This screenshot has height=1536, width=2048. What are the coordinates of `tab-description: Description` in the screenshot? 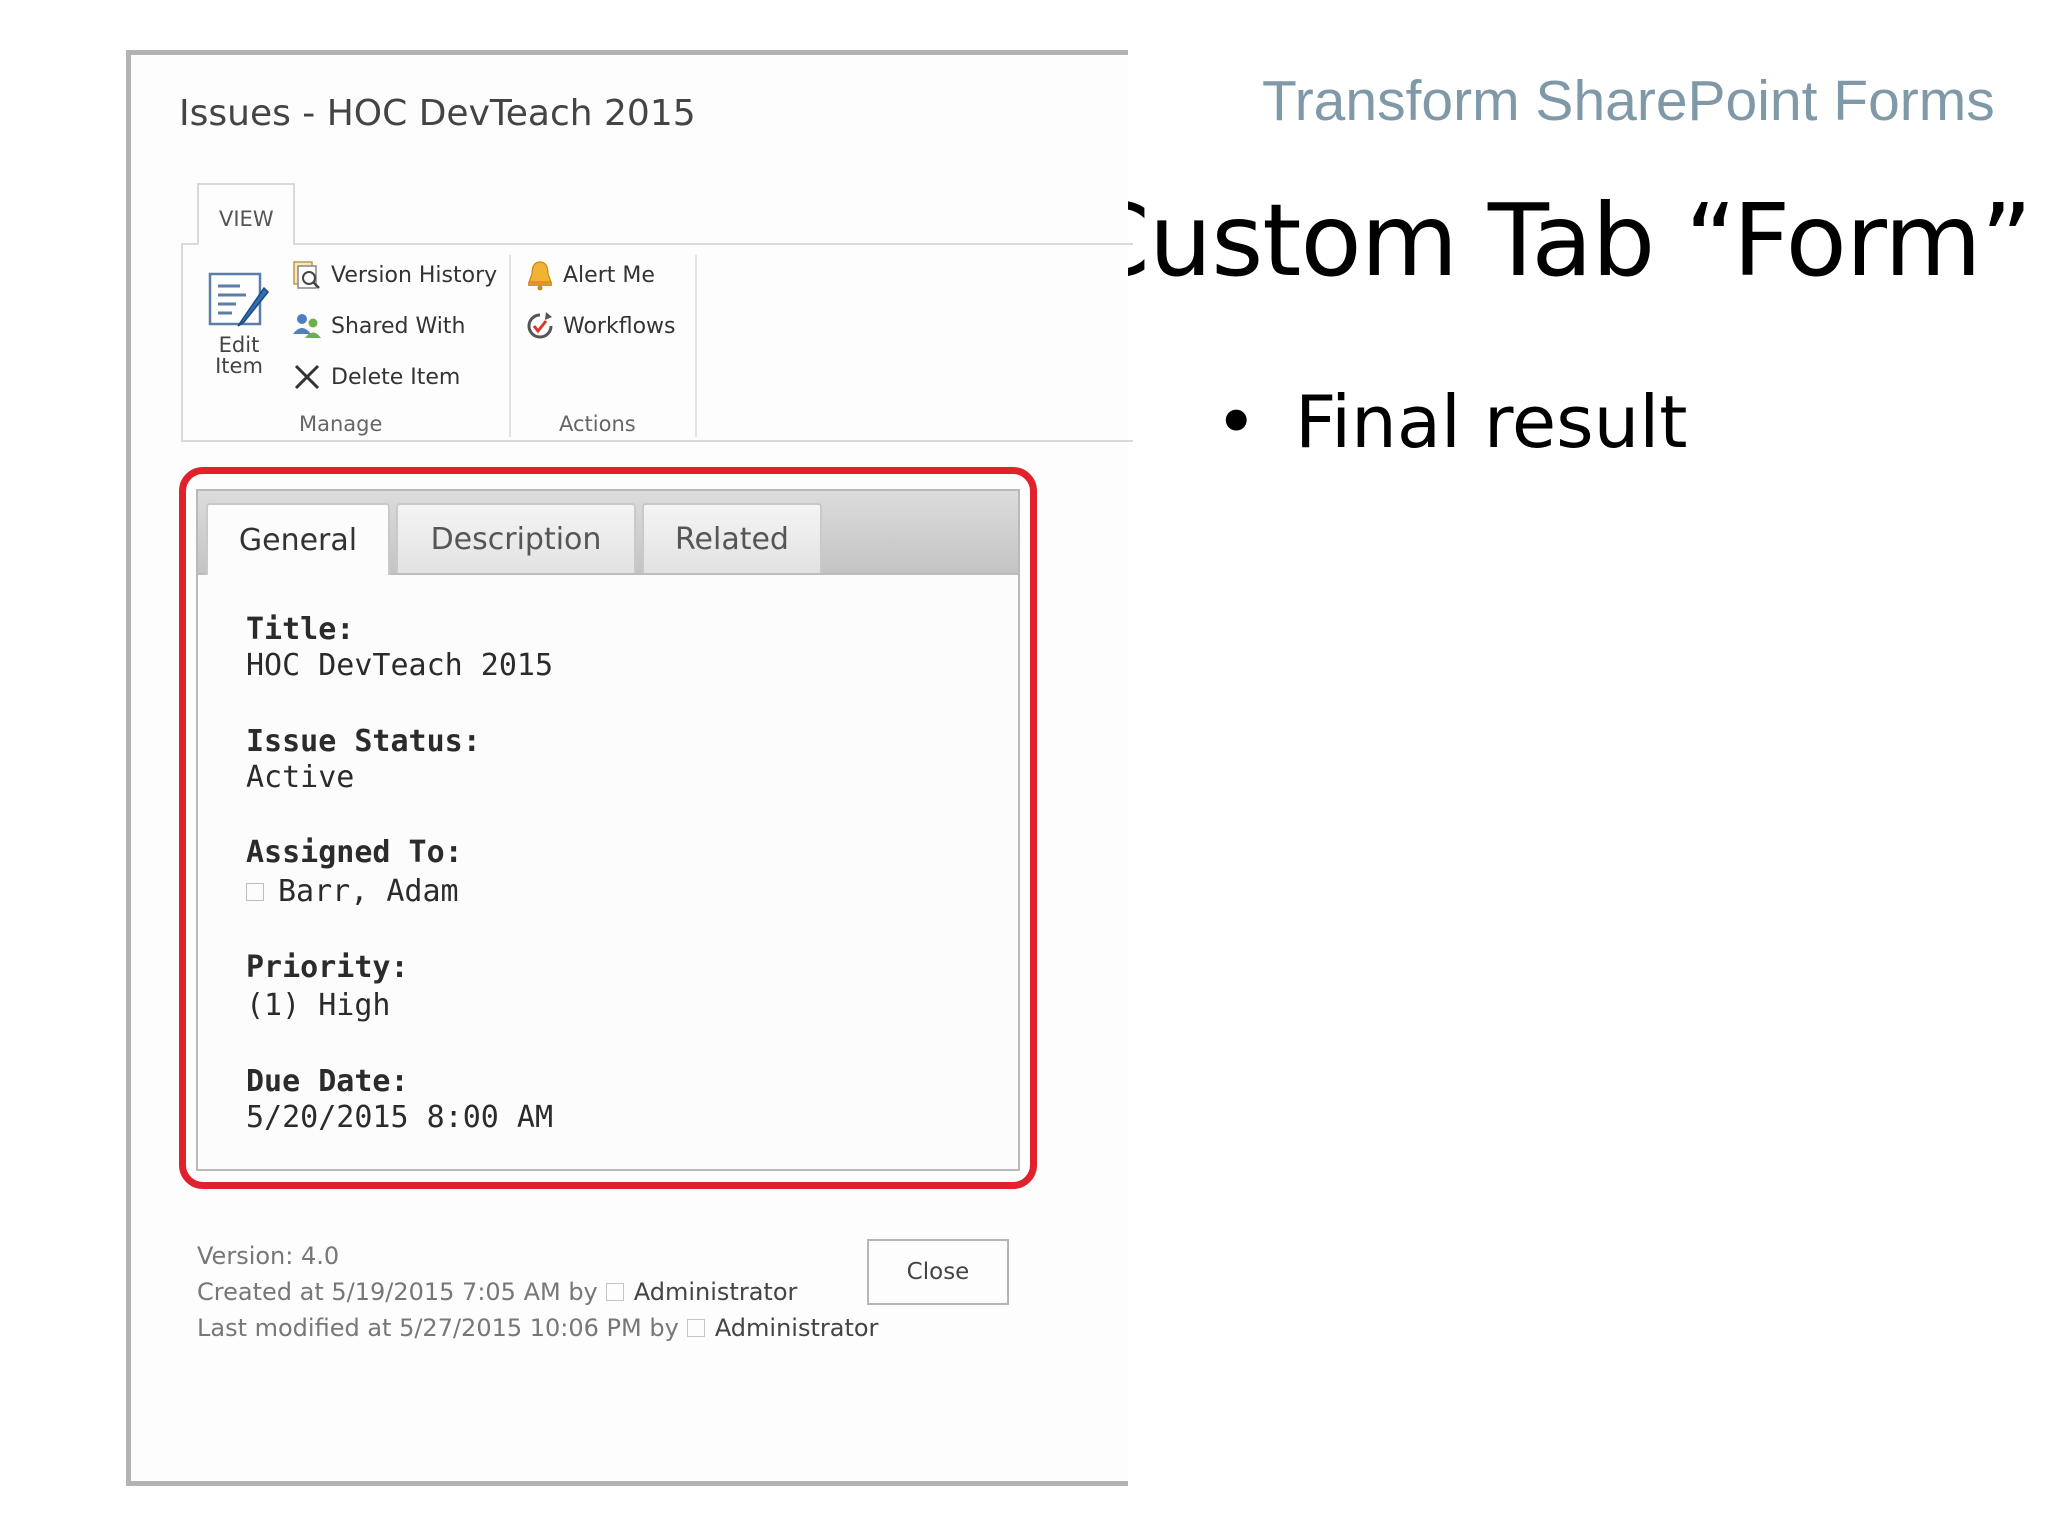 It's located at (516, 538).